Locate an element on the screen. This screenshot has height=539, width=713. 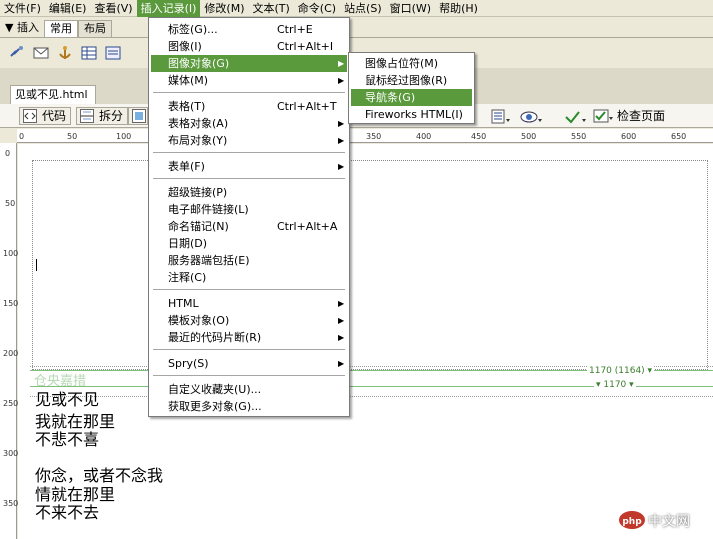
menu-insert: 插入记录(I) is located at coordinates (168, 8).